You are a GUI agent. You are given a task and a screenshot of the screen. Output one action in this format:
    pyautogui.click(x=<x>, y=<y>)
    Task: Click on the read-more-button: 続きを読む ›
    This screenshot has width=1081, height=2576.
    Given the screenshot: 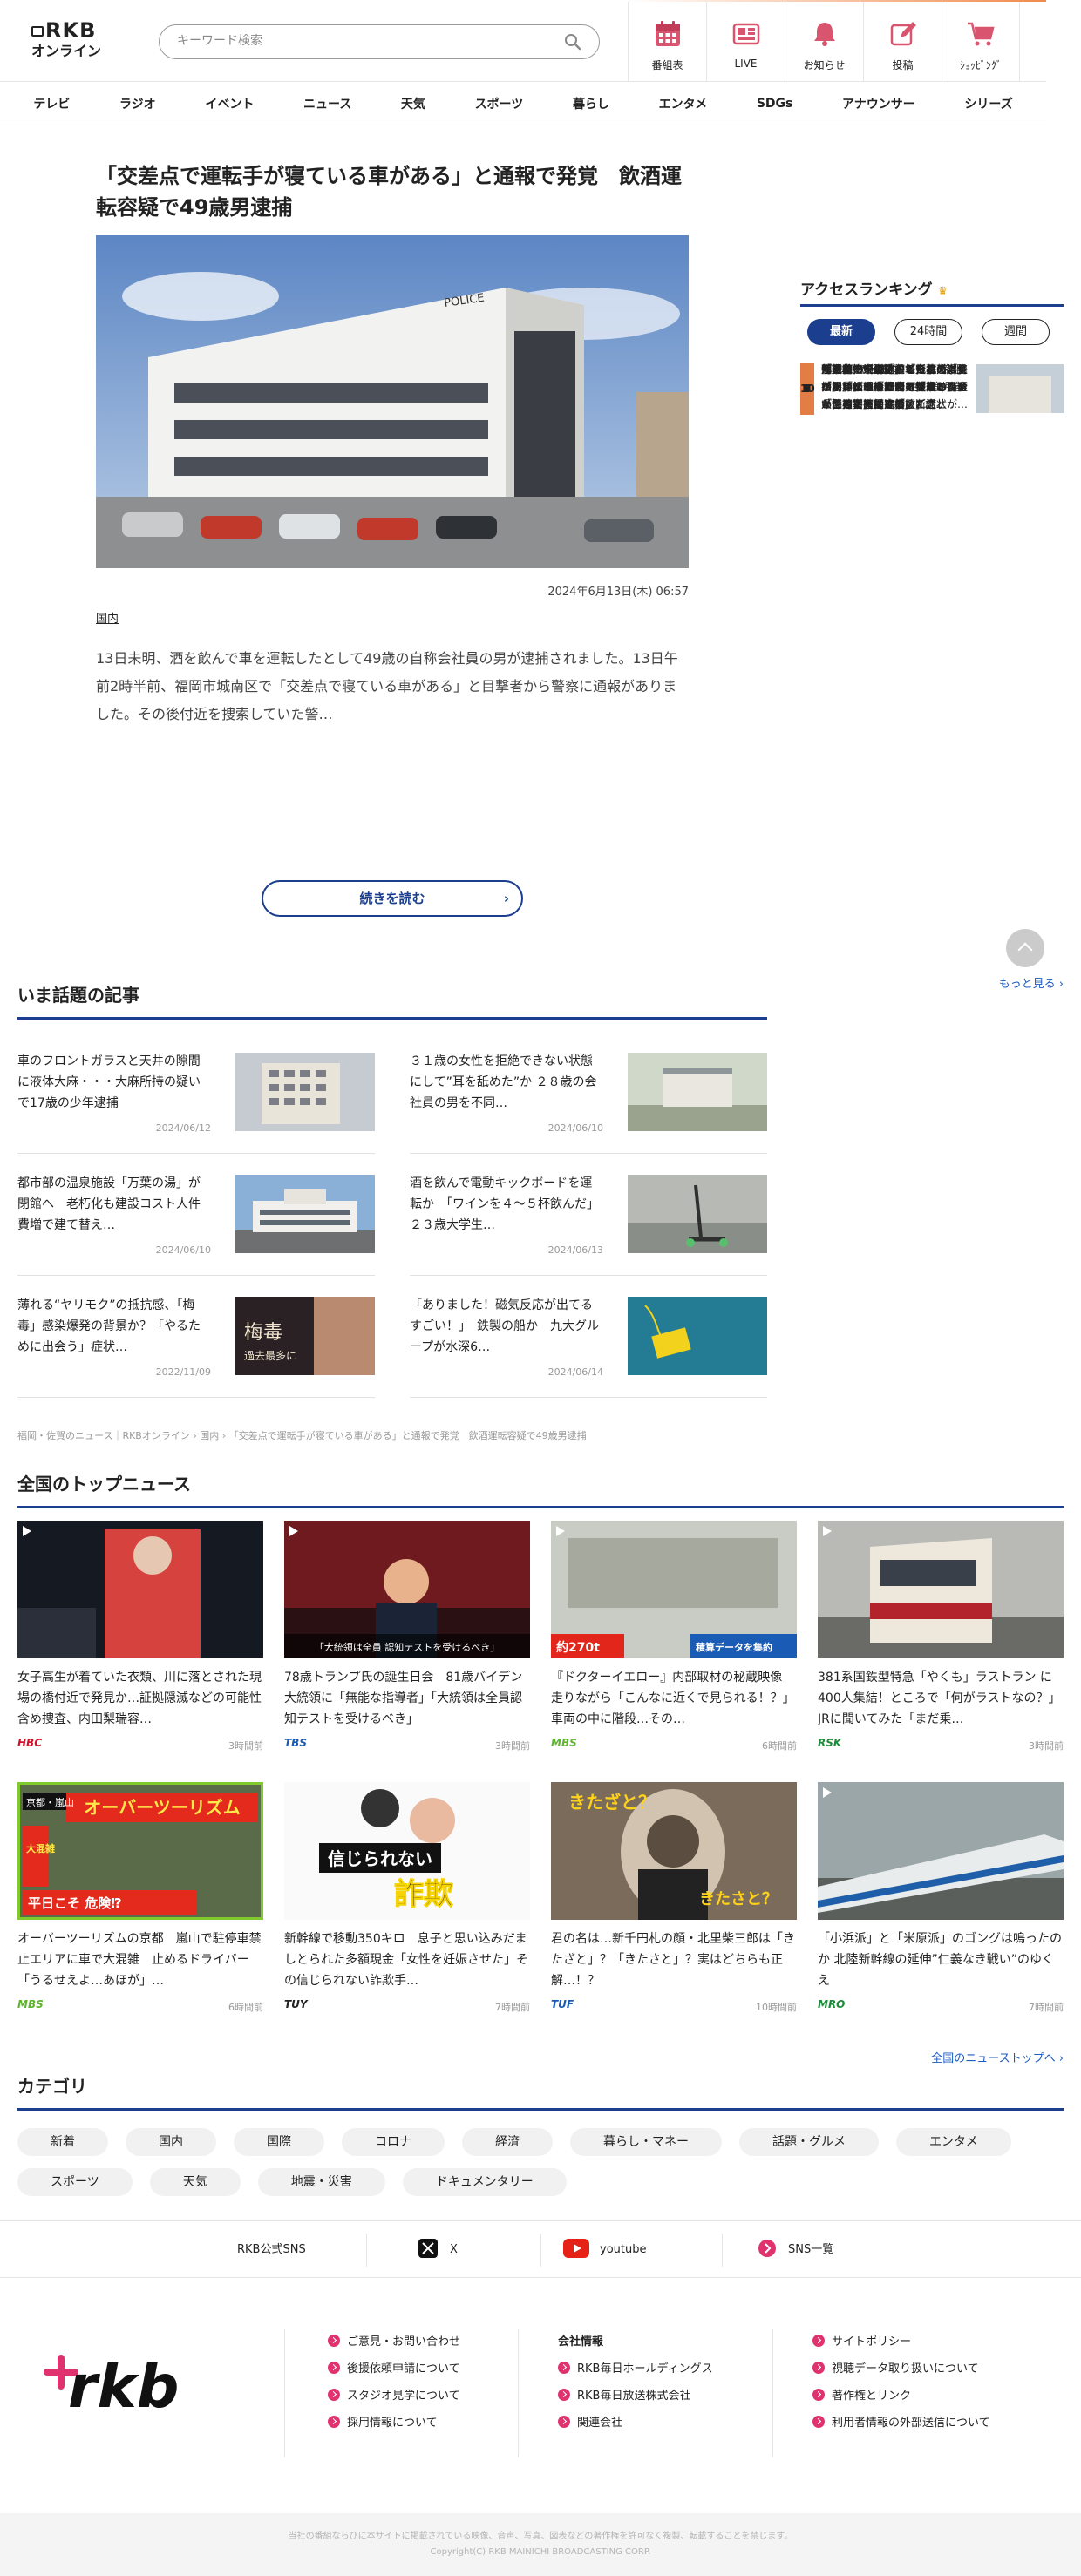 What is the action you would take?
    pyautogui.click(x=393, y=899)
    